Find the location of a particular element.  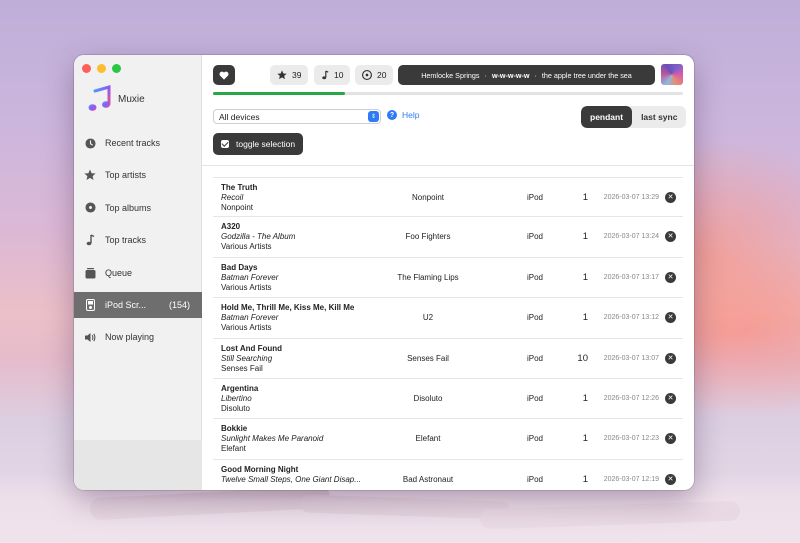

love-button is located at coordinates (224, 75).